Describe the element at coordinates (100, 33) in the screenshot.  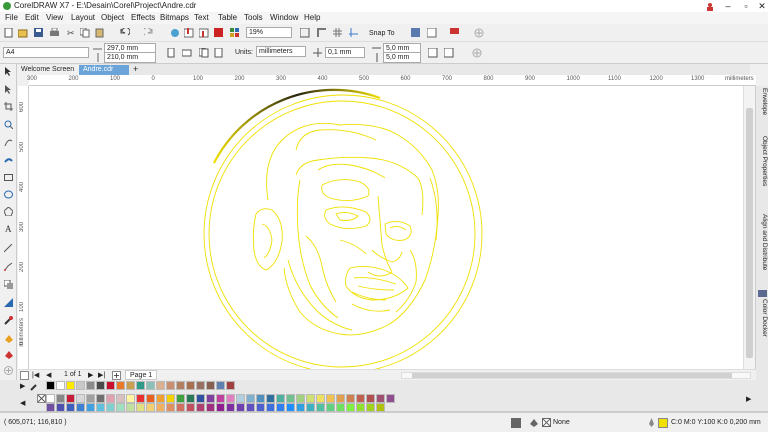
I see `paste-icon` at that location.